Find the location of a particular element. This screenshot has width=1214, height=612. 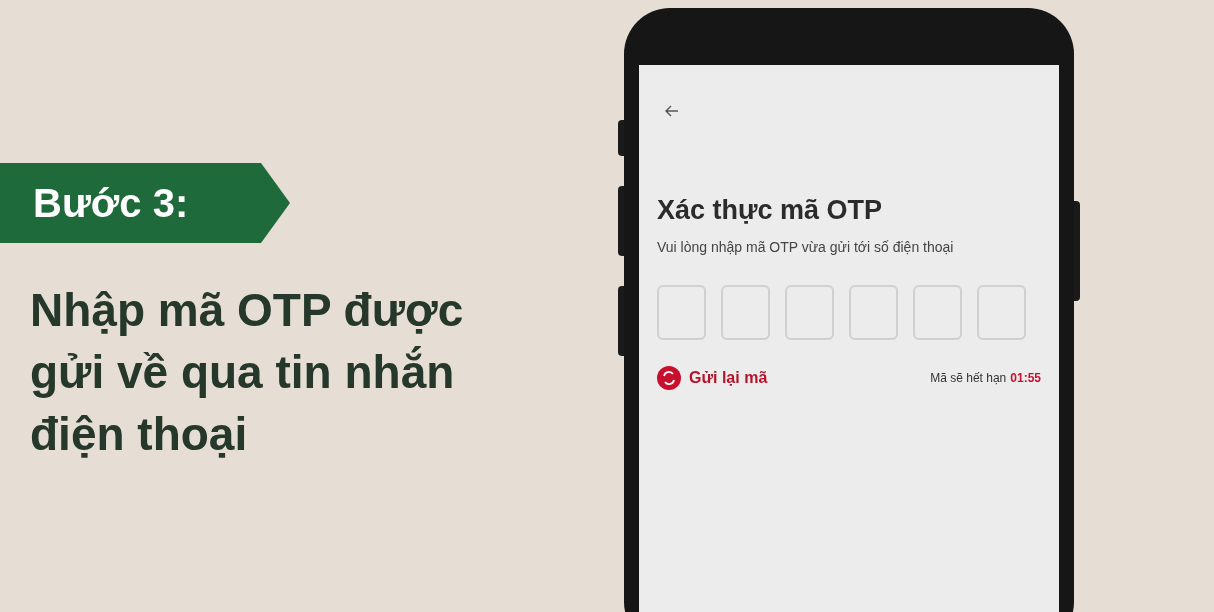

expiry-countdown: 01:55 is located at coordinates (1025, 378).